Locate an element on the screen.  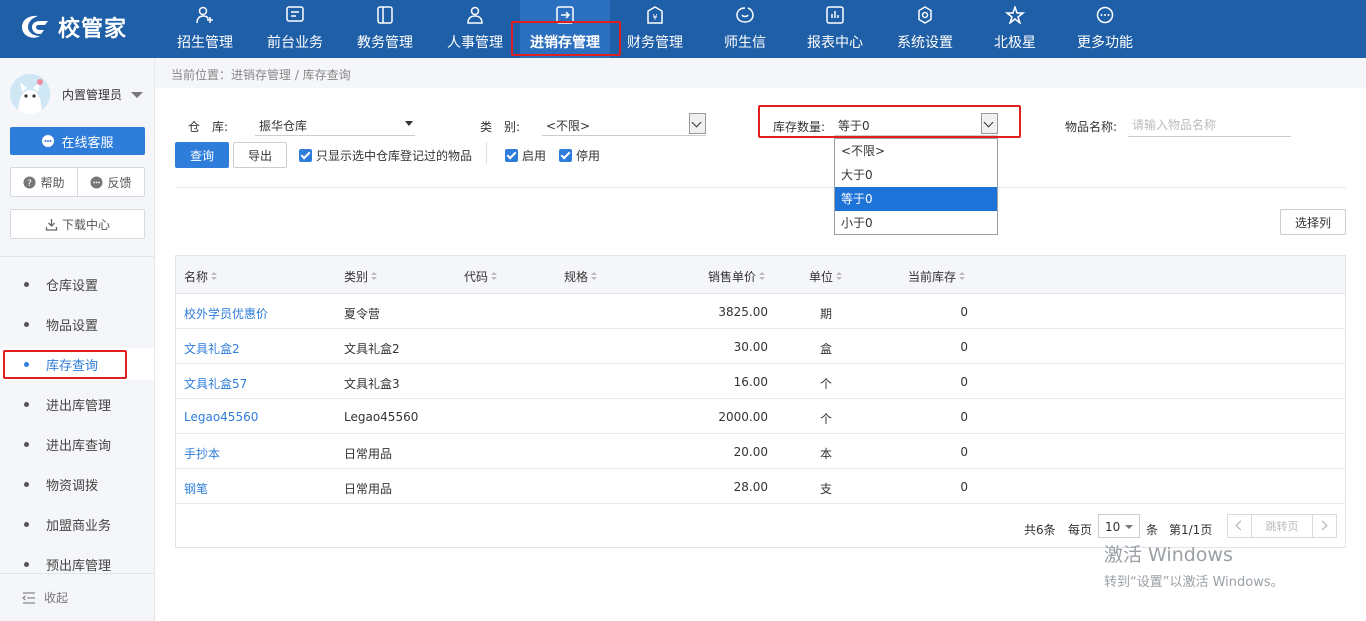
nav-more: 更多功能 is located at coordinates (1105, 29).